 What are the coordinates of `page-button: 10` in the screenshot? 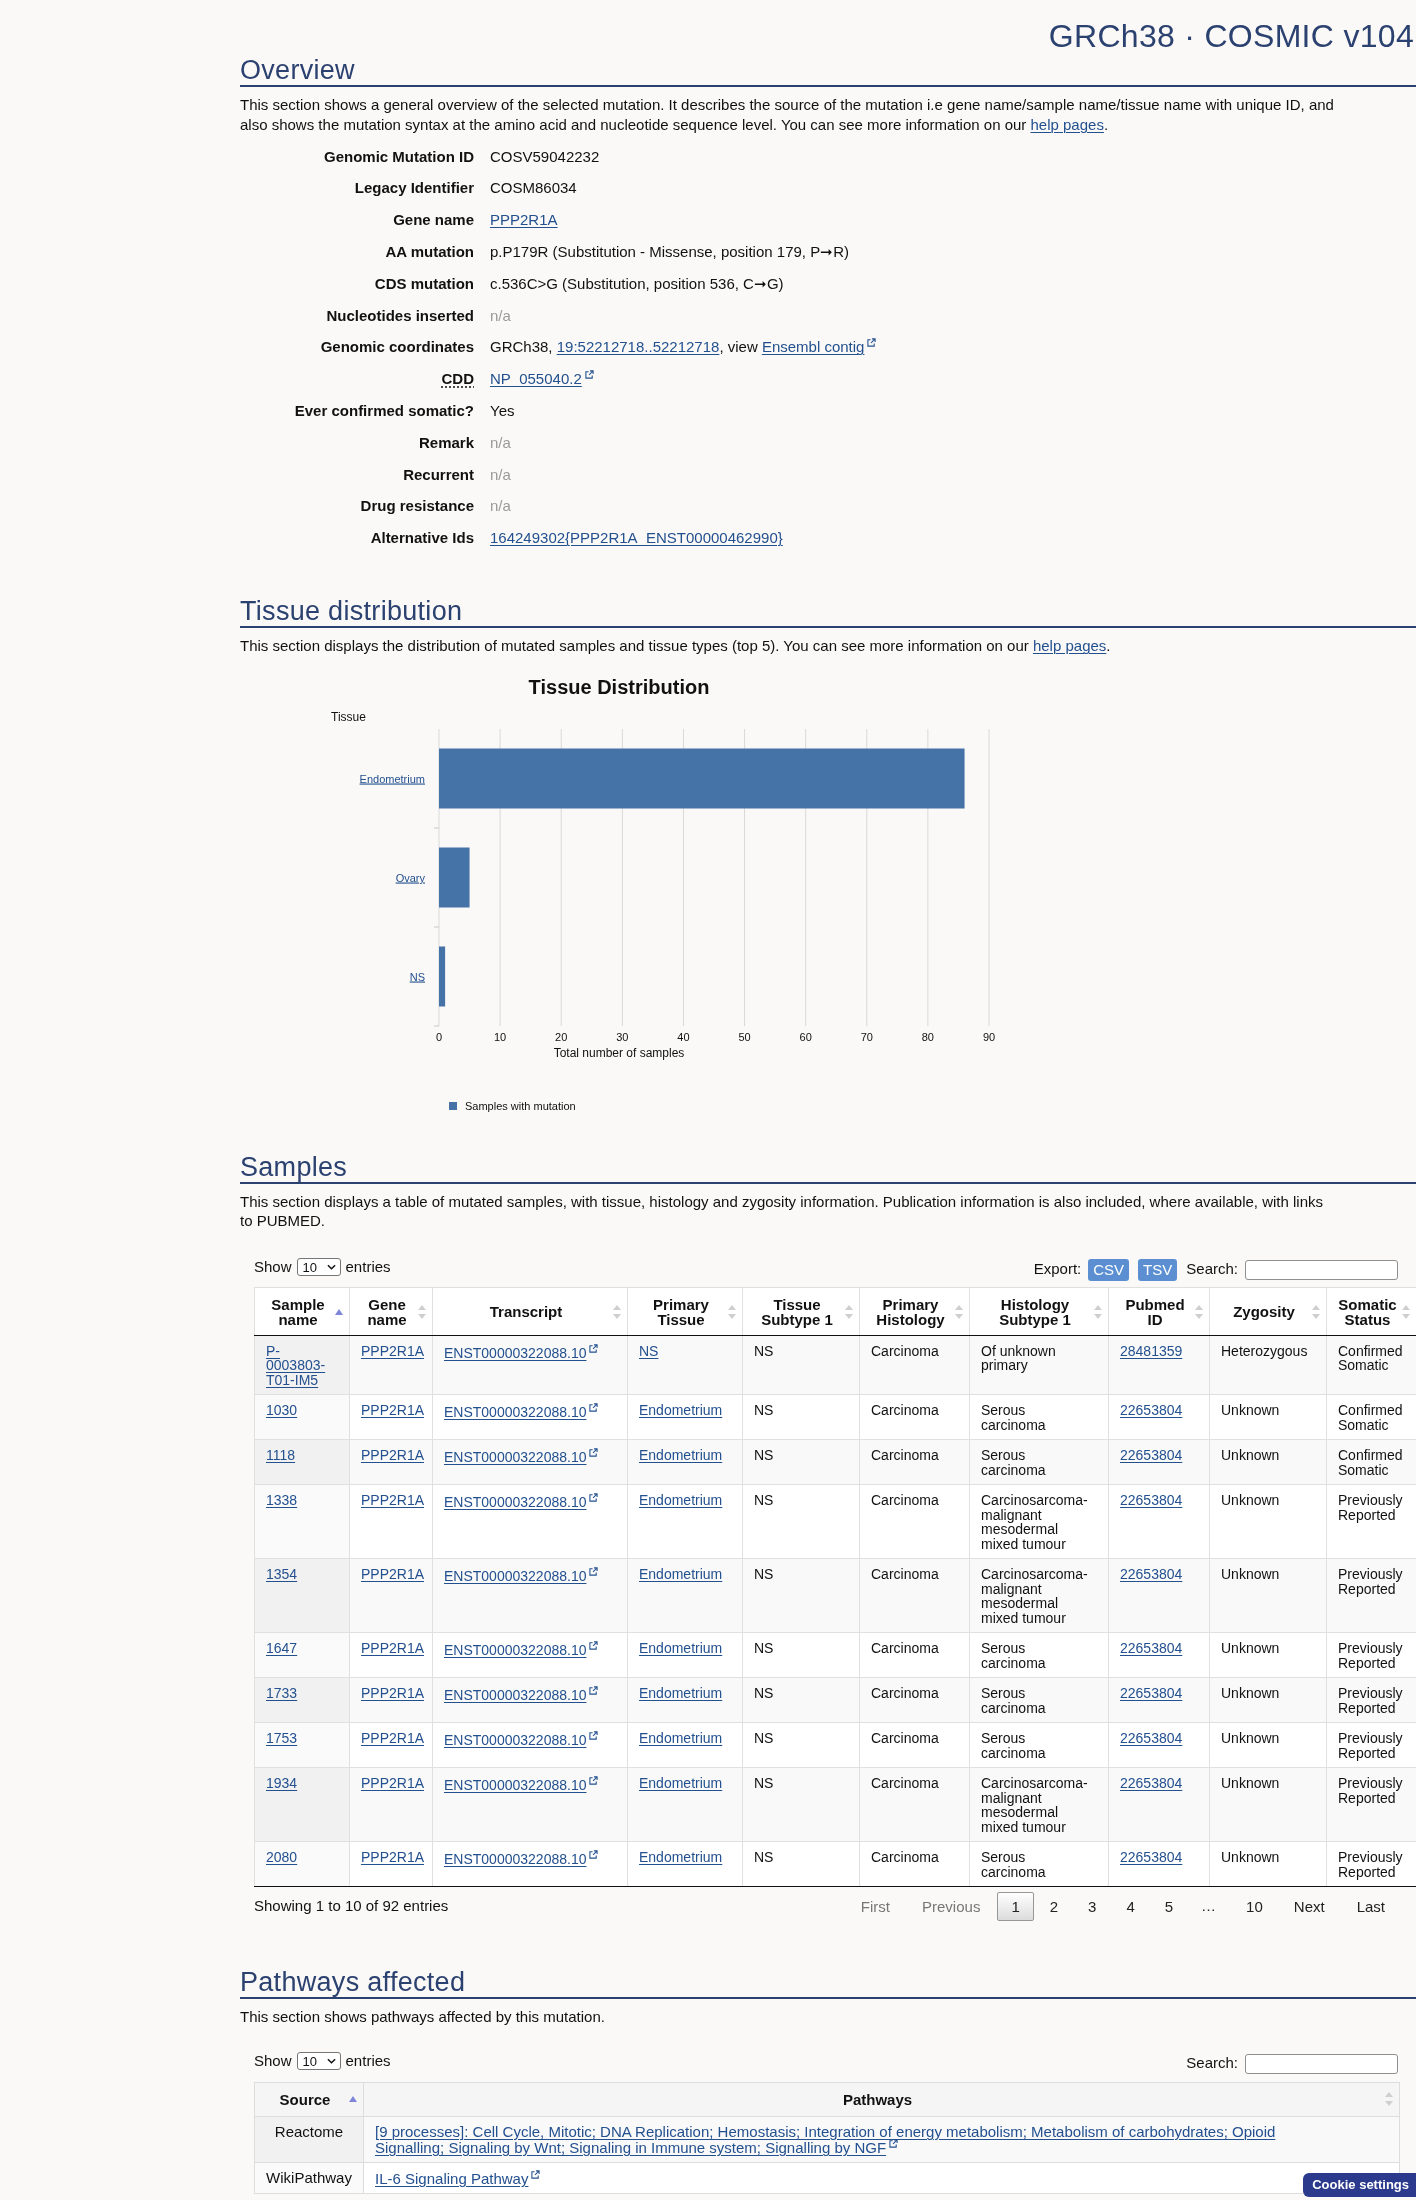 It's located at (1254, 1906).